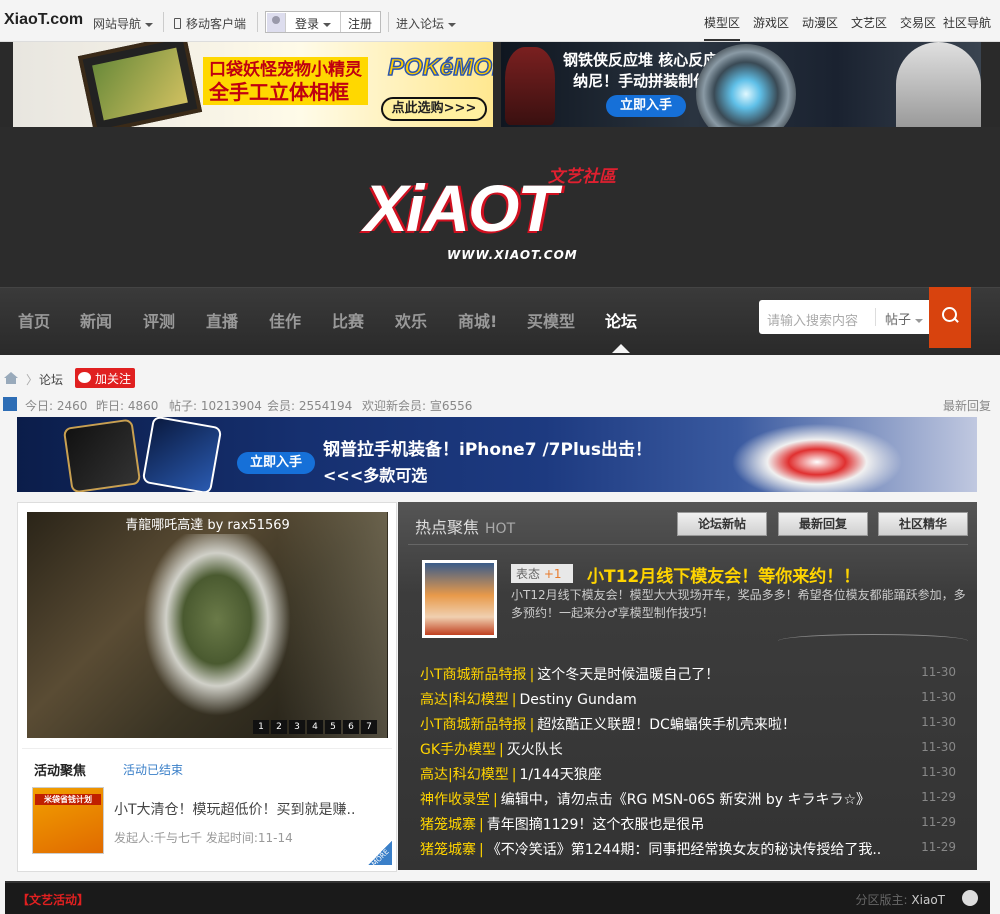 This screenshot has width=1000, height=914. Describe the element at coordinates (348, 320) in the screenshot. I see `nav-contests: 比赛` at that location.